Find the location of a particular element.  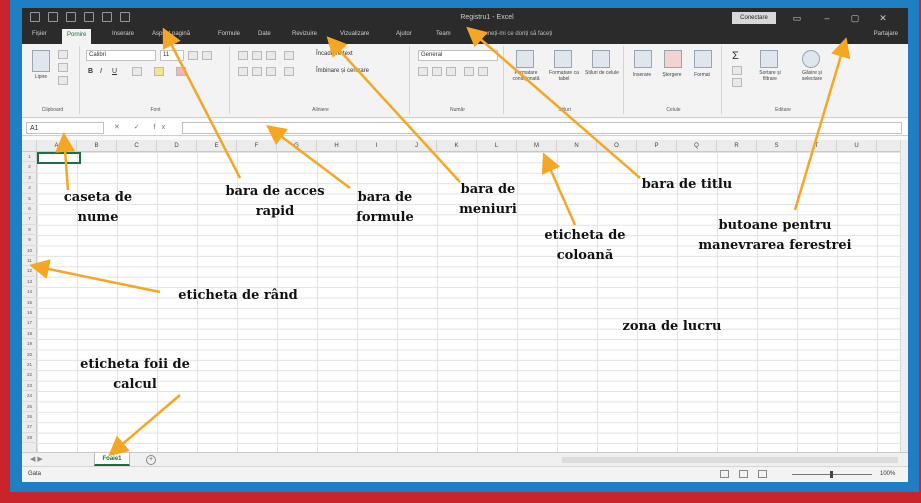

minimize-button: – is located at coordinates (827, 18).